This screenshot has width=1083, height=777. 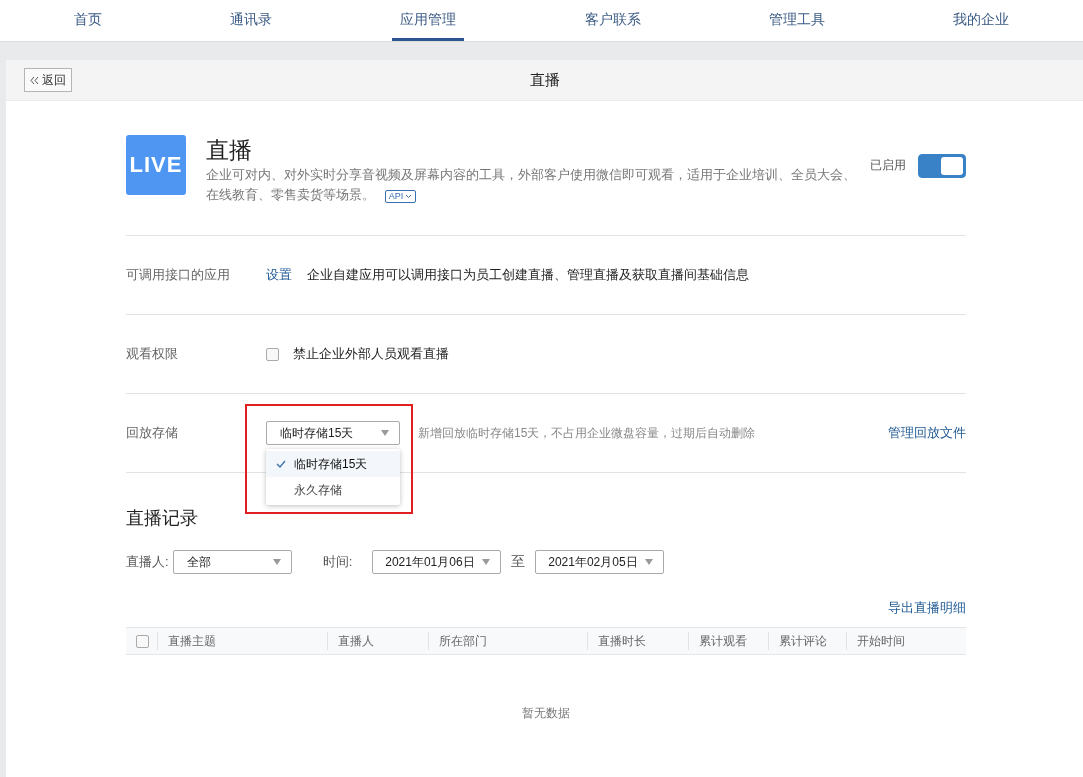 What do you see at coordinates (229, 150) in the screenshot?
I see `app-name: 直播` at bounding box center [229, 150].